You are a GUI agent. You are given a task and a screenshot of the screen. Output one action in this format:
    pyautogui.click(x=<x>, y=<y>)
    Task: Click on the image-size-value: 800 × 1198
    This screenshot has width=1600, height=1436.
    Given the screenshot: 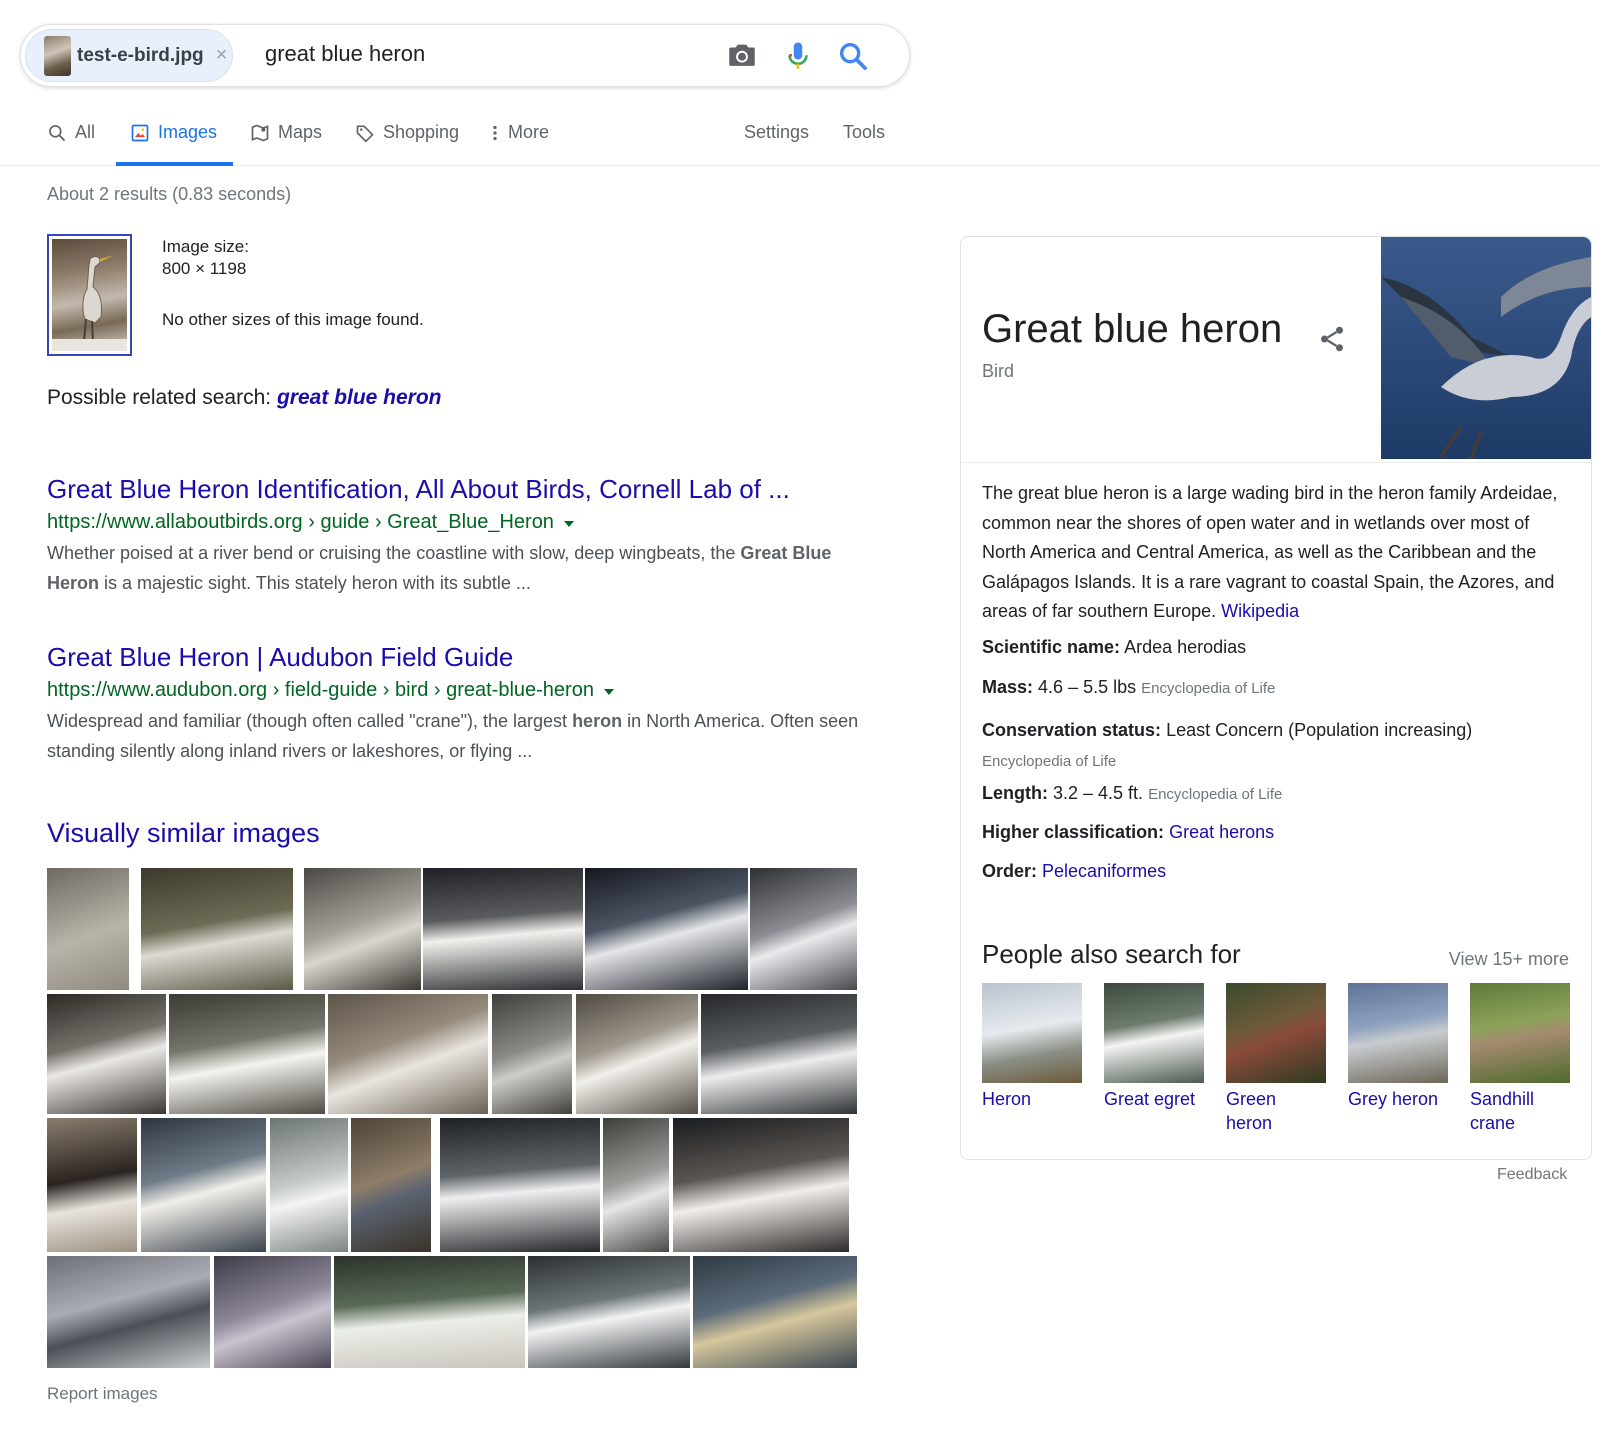 What is the action you would take?
    pyautogui.click(x=204, y=268)
    